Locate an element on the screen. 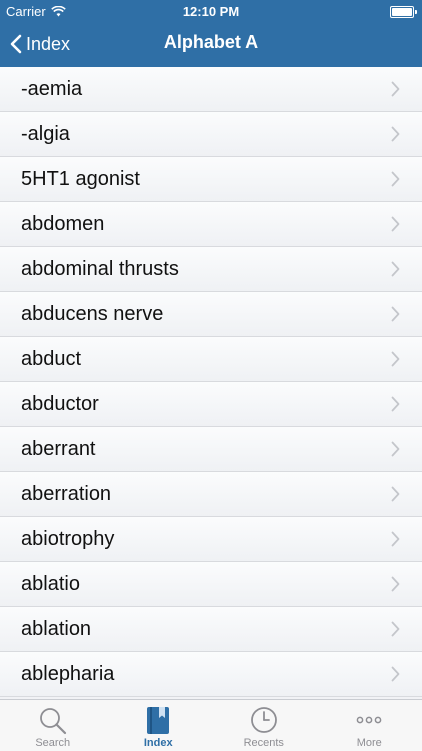 This screenshot has height=751, width=422. nav-bar: Index Alphabet A is located at coordinates (211, 44).